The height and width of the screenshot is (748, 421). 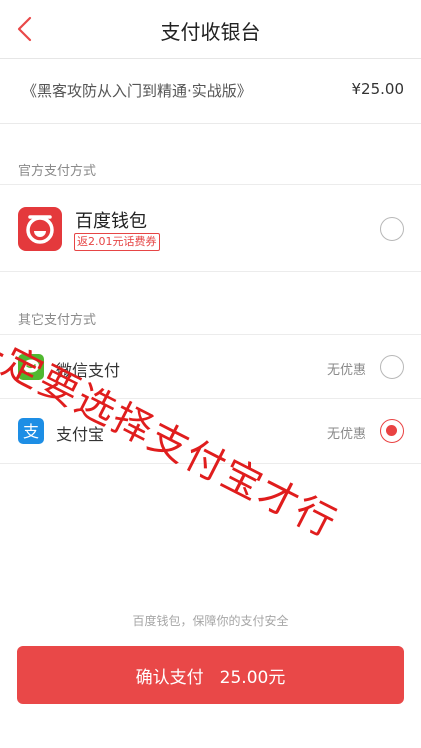 I want to click on wechat-pay-radio, so click(x=392, y=367).